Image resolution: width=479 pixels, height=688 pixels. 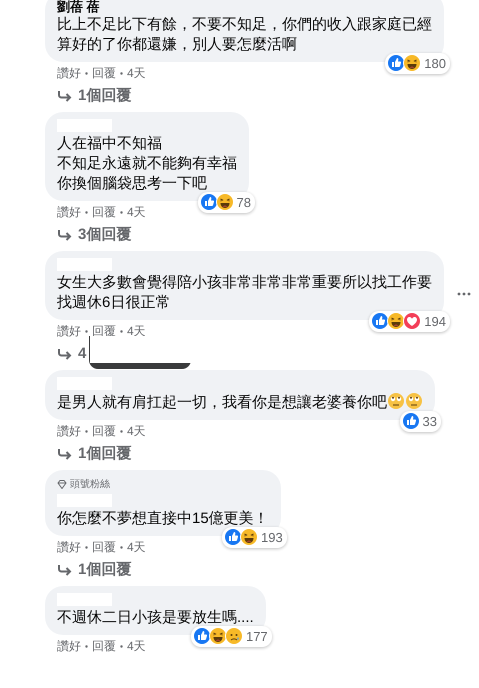 What do you see at coordinates (110, 144) in the screenshot?
I see `comment-text: 人在福中不知福` at bounding box center [110, 144].